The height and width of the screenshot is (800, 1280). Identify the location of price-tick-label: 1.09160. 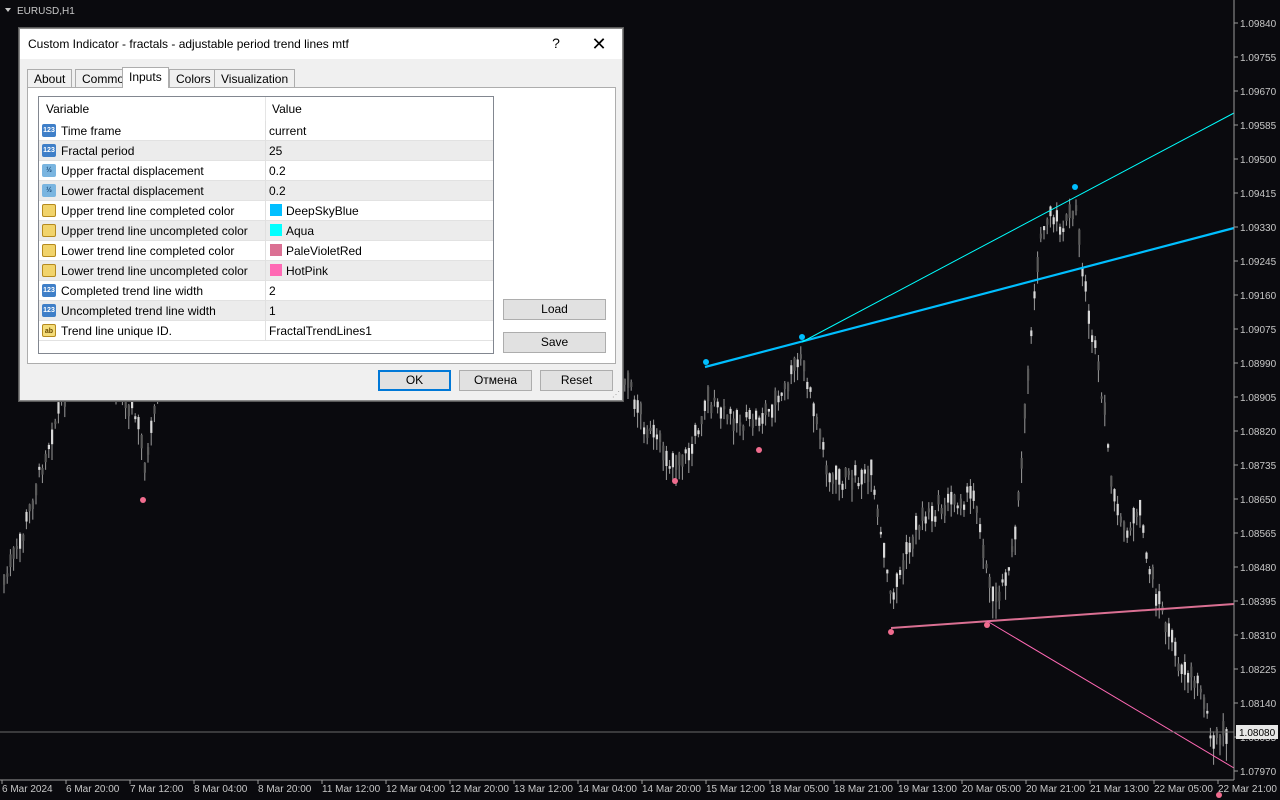
(1258, 296).